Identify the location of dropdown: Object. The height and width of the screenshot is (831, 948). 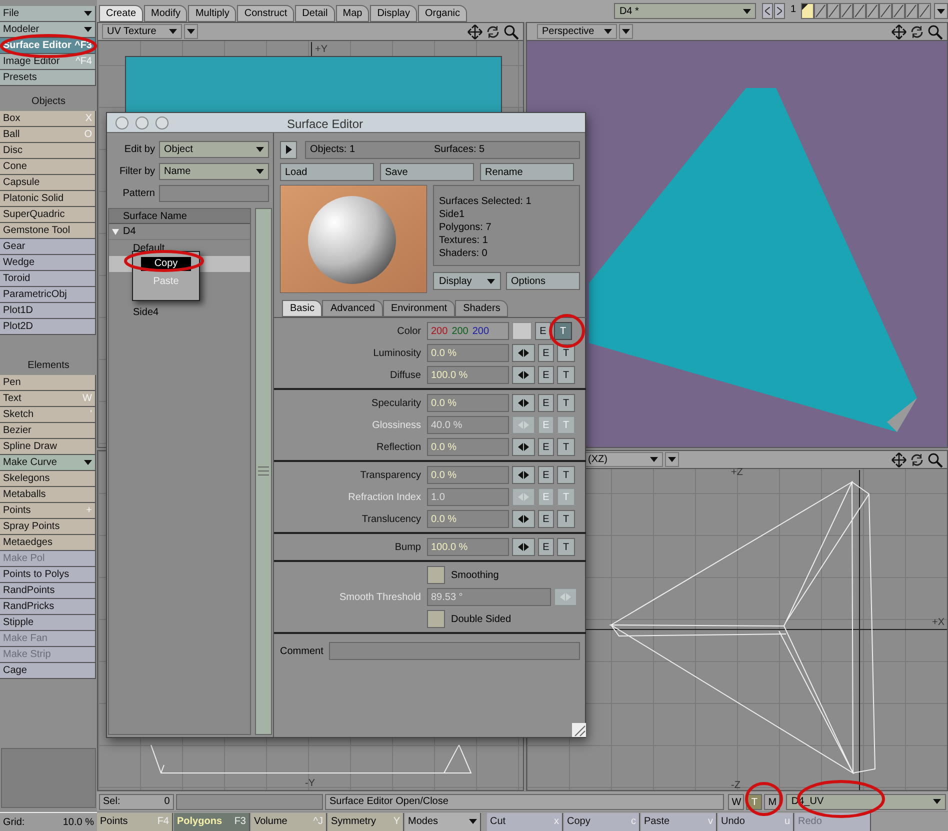
(214, 149).